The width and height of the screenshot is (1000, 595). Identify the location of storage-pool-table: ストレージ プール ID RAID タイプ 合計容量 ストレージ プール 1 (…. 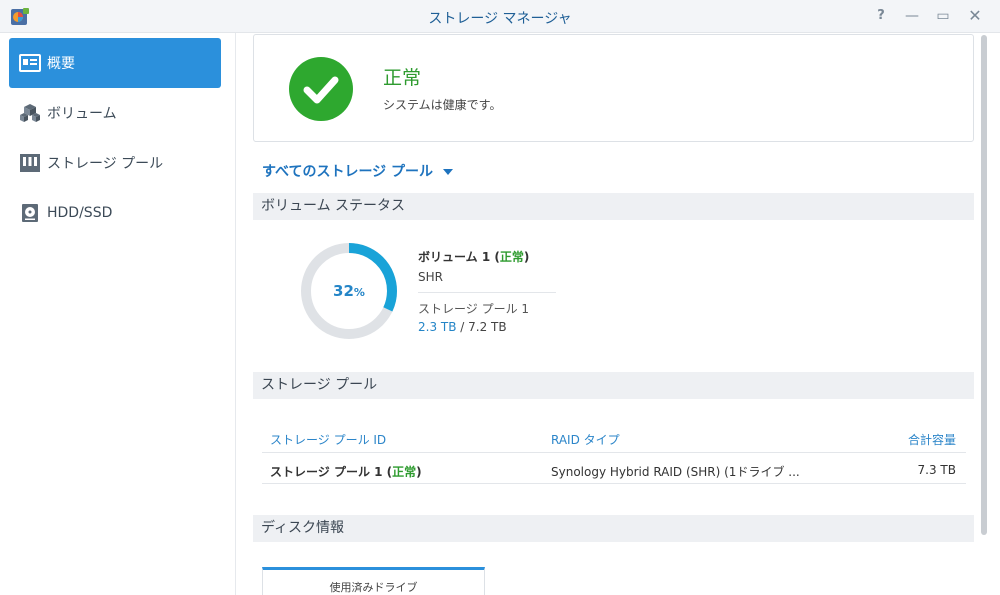
(614, 452).